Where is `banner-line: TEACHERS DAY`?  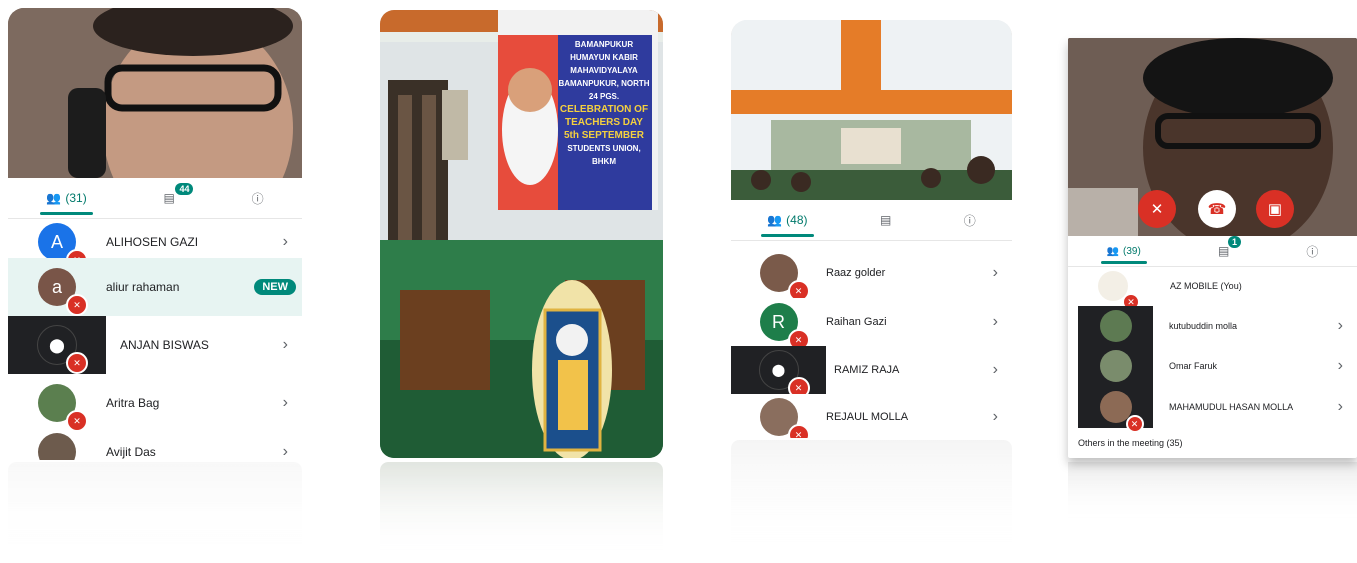 banner-line: TEACHERS DAY is located at coordinates (604, 122).